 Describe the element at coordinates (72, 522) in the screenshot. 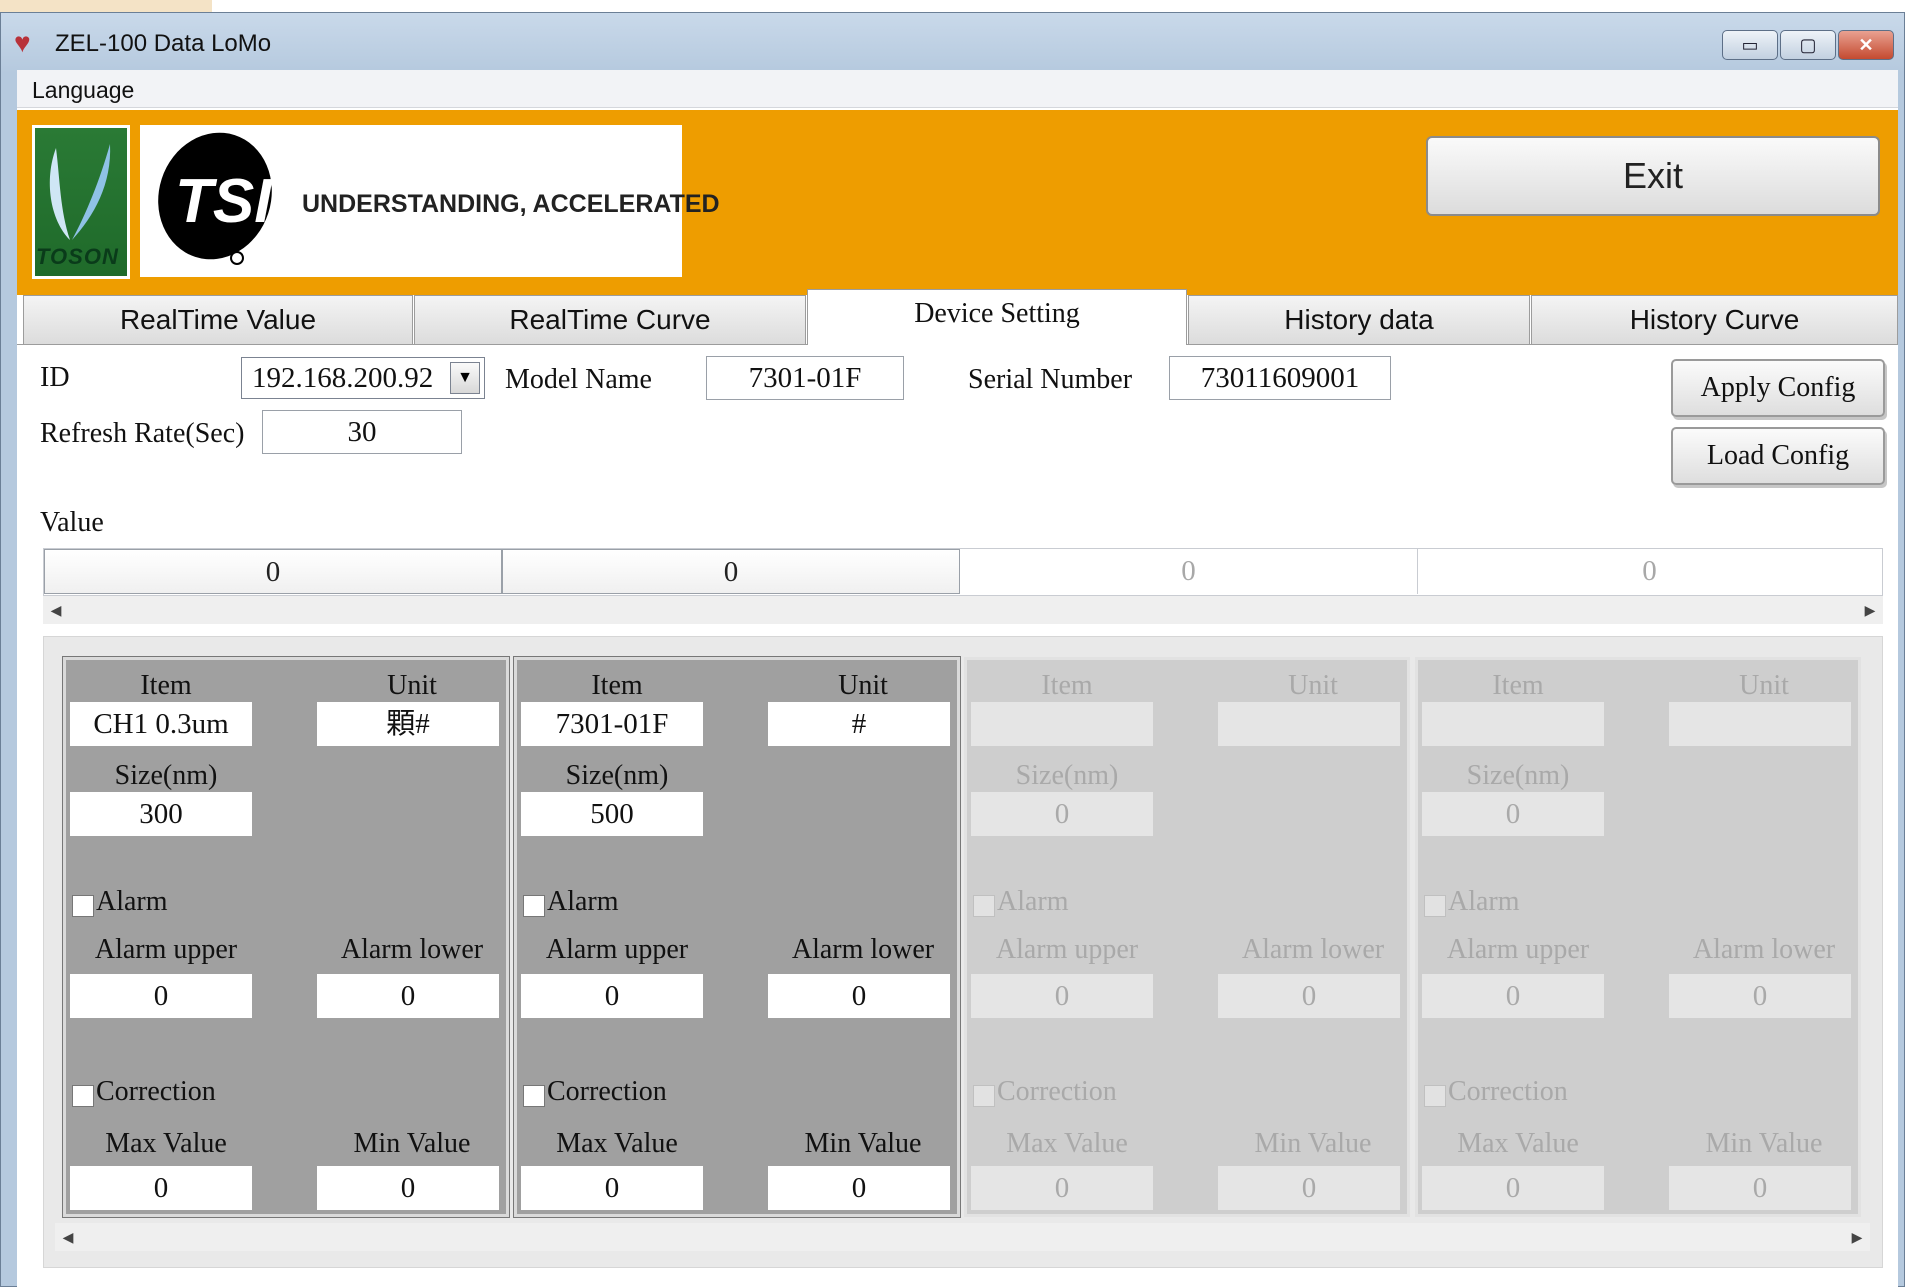

I see `value-label: Value` at that location.